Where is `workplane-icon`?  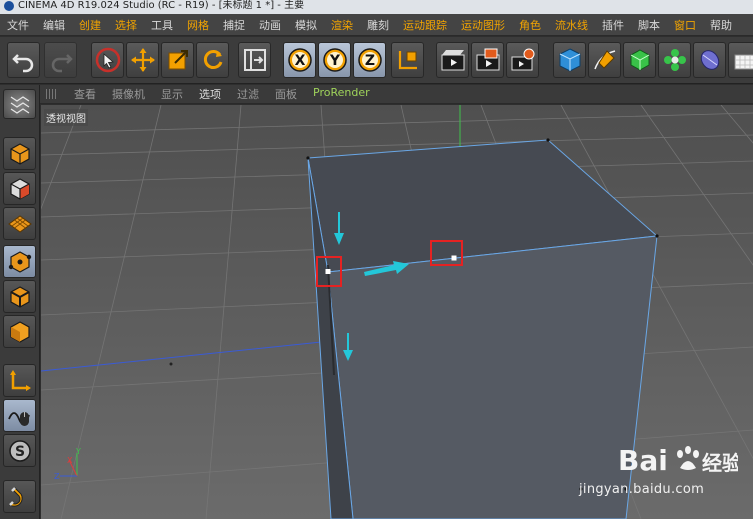
workplane-icon is located at coordinates (19, 223).